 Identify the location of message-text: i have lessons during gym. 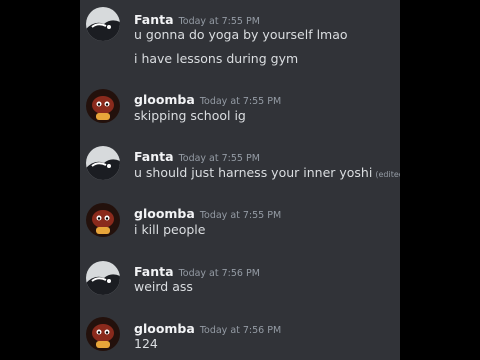
(216, 58).